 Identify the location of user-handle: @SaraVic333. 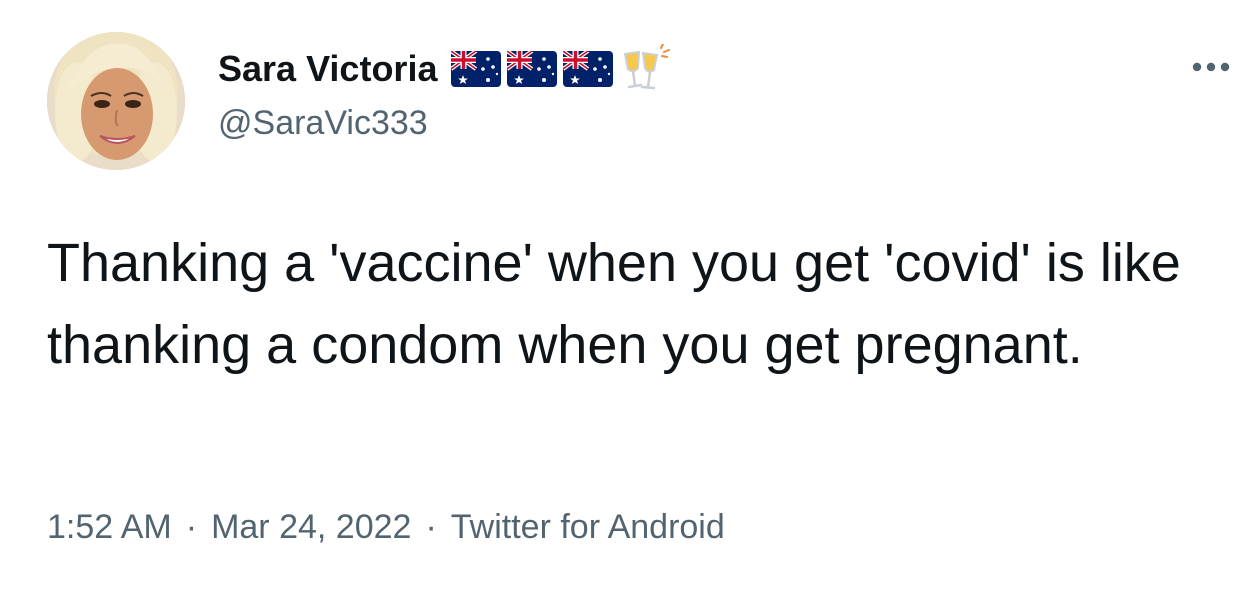
(323, 123).